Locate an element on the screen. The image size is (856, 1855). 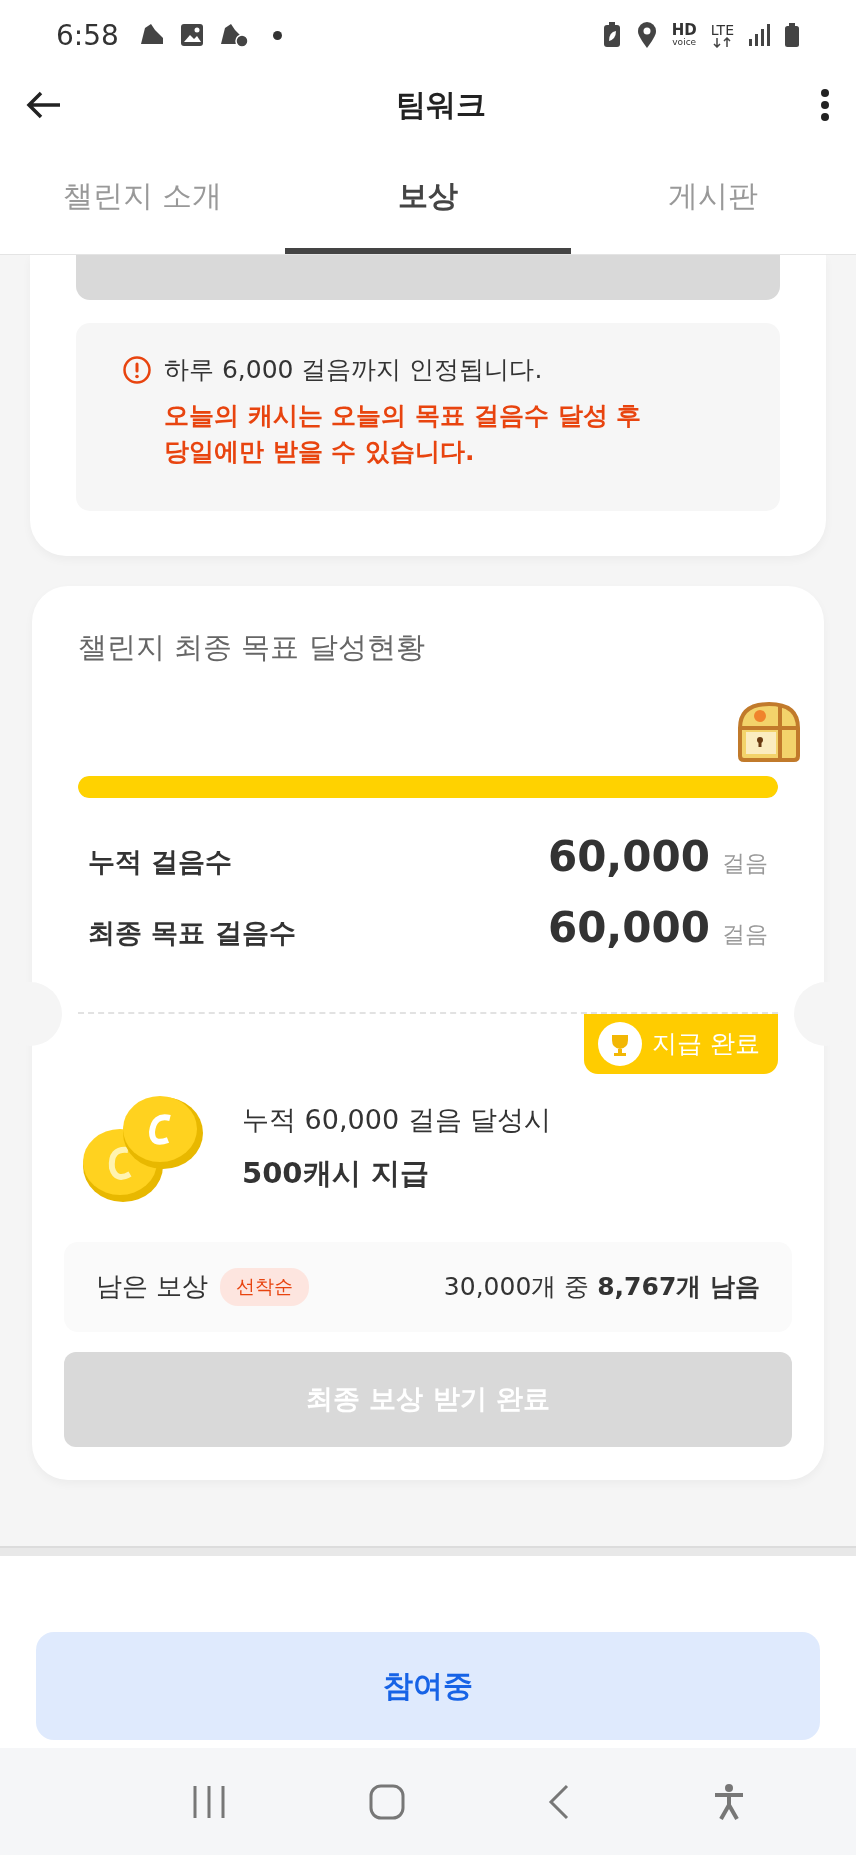
reward-amount: 500캐시 지급 is located at coordinates (336, 1173).